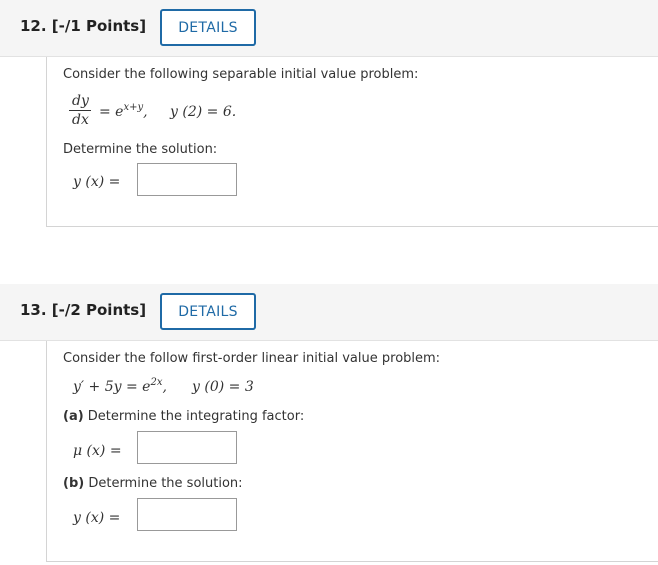 The width and height of the screenshot is (658, 565). Describe the element at coordinates (203, 112) in the screenshot. I see `question-12-initial-condition: y (2) = 6.` at that location.